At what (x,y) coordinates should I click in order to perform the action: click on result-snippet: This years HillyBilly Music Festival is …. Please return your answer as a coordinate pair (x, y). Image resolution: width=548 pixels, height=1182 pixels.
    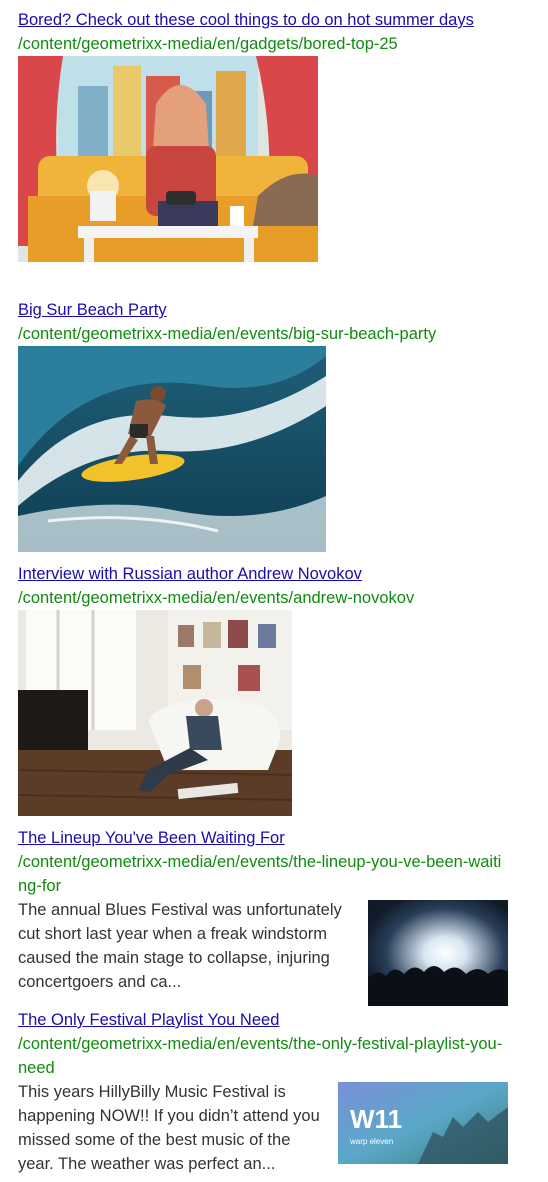
    Looking at the image, I should click on (169, 1128).